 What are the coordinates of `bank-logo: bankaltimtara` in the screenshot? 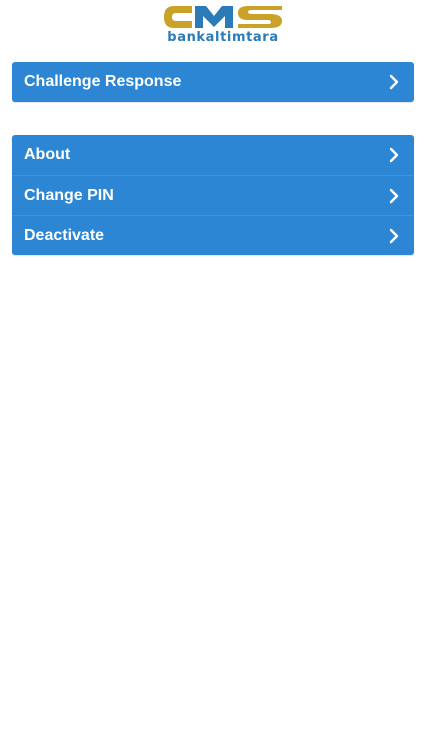 It's located at (223, 24).